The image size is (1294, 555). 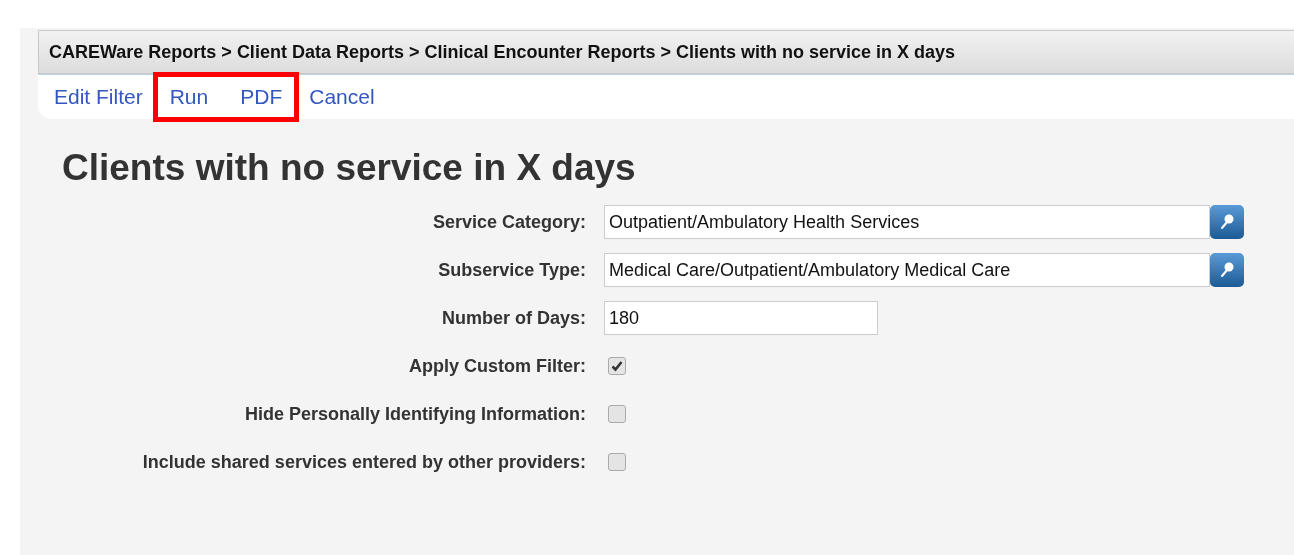 I want to click on field-label: Subservice Type:, so click(x=511, y=270).